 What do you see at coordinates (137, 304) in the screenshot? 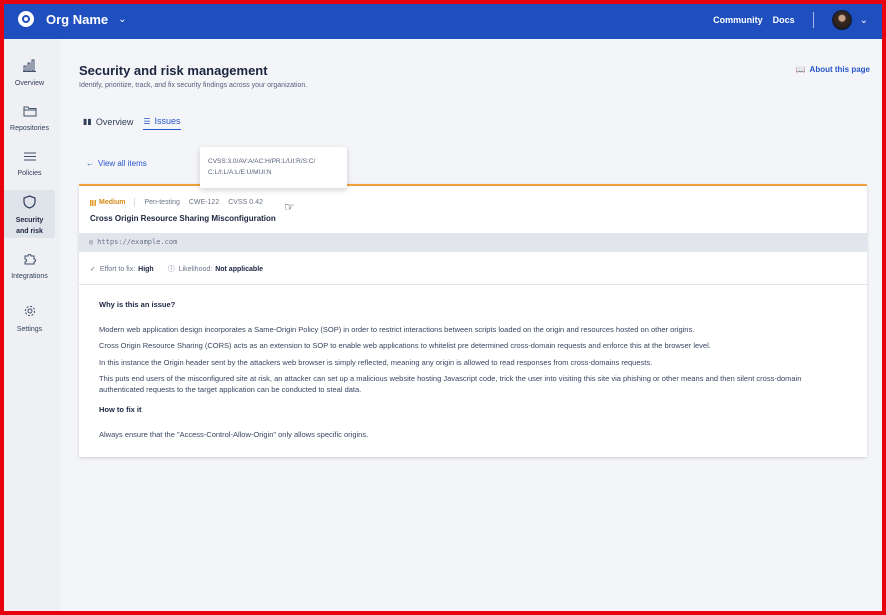
I see `why-heading: Why is this an issue?` at bounding box center [137, 304].